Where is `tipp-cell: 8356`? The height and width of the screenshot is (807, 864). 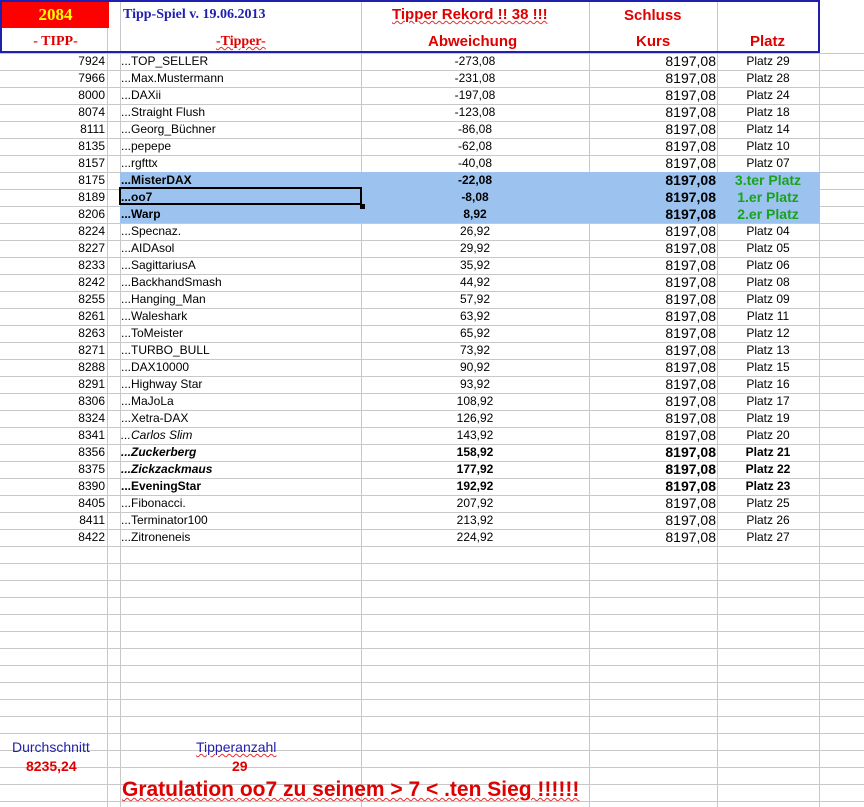
tipp-cell: 8356 is located at coordinates (52, 452).